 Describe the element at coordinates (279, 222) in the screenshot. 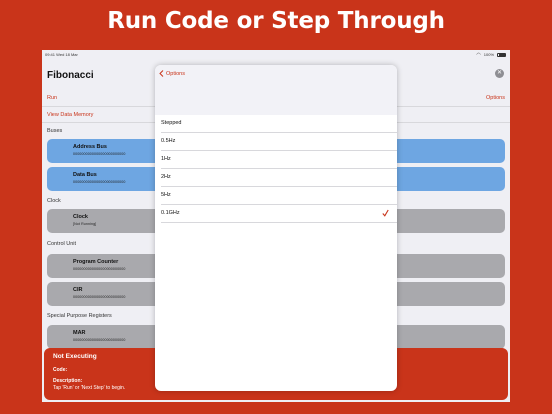

I see `divider` at that location.